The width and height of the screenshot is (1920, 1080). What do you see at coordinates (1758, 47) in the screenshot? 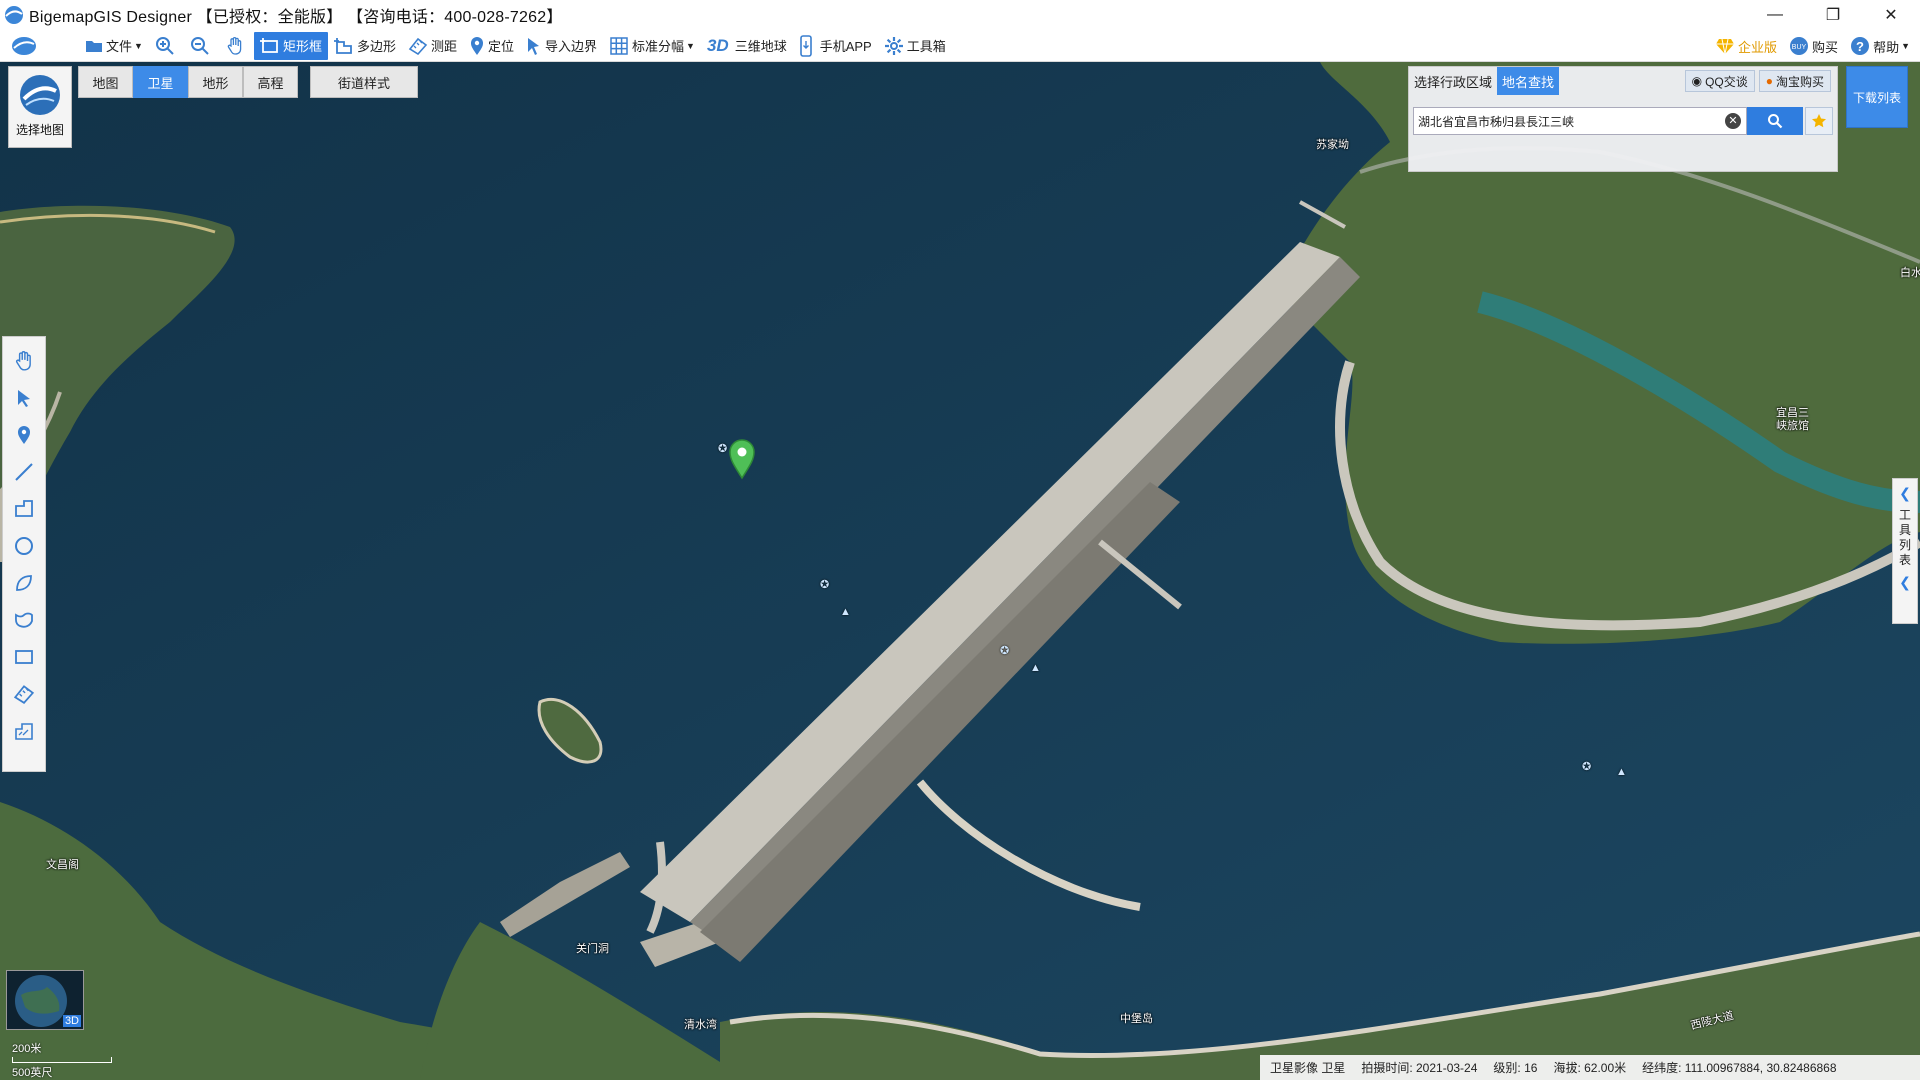
I see `enterprise-label: 企业版` at bounding box center [1758, 47].